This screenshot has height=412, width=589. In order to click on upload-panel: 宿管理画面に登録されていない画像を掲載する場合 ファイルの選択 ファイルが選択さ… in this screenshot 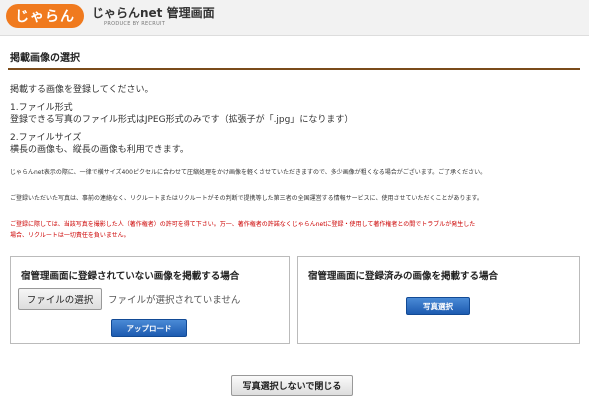, I will do `click(150, 300)`.